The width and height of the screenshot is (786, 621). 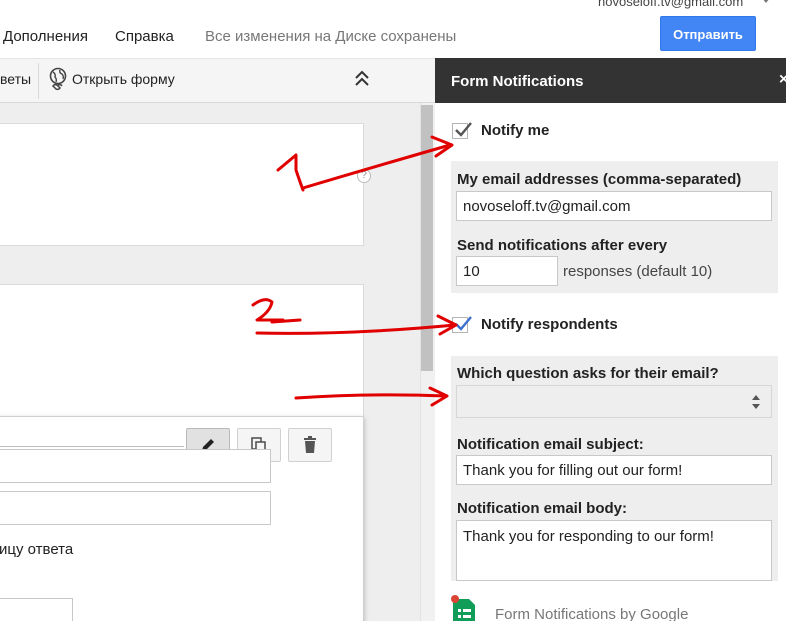 I want to click on delete-button, so click(x=310, y=445).